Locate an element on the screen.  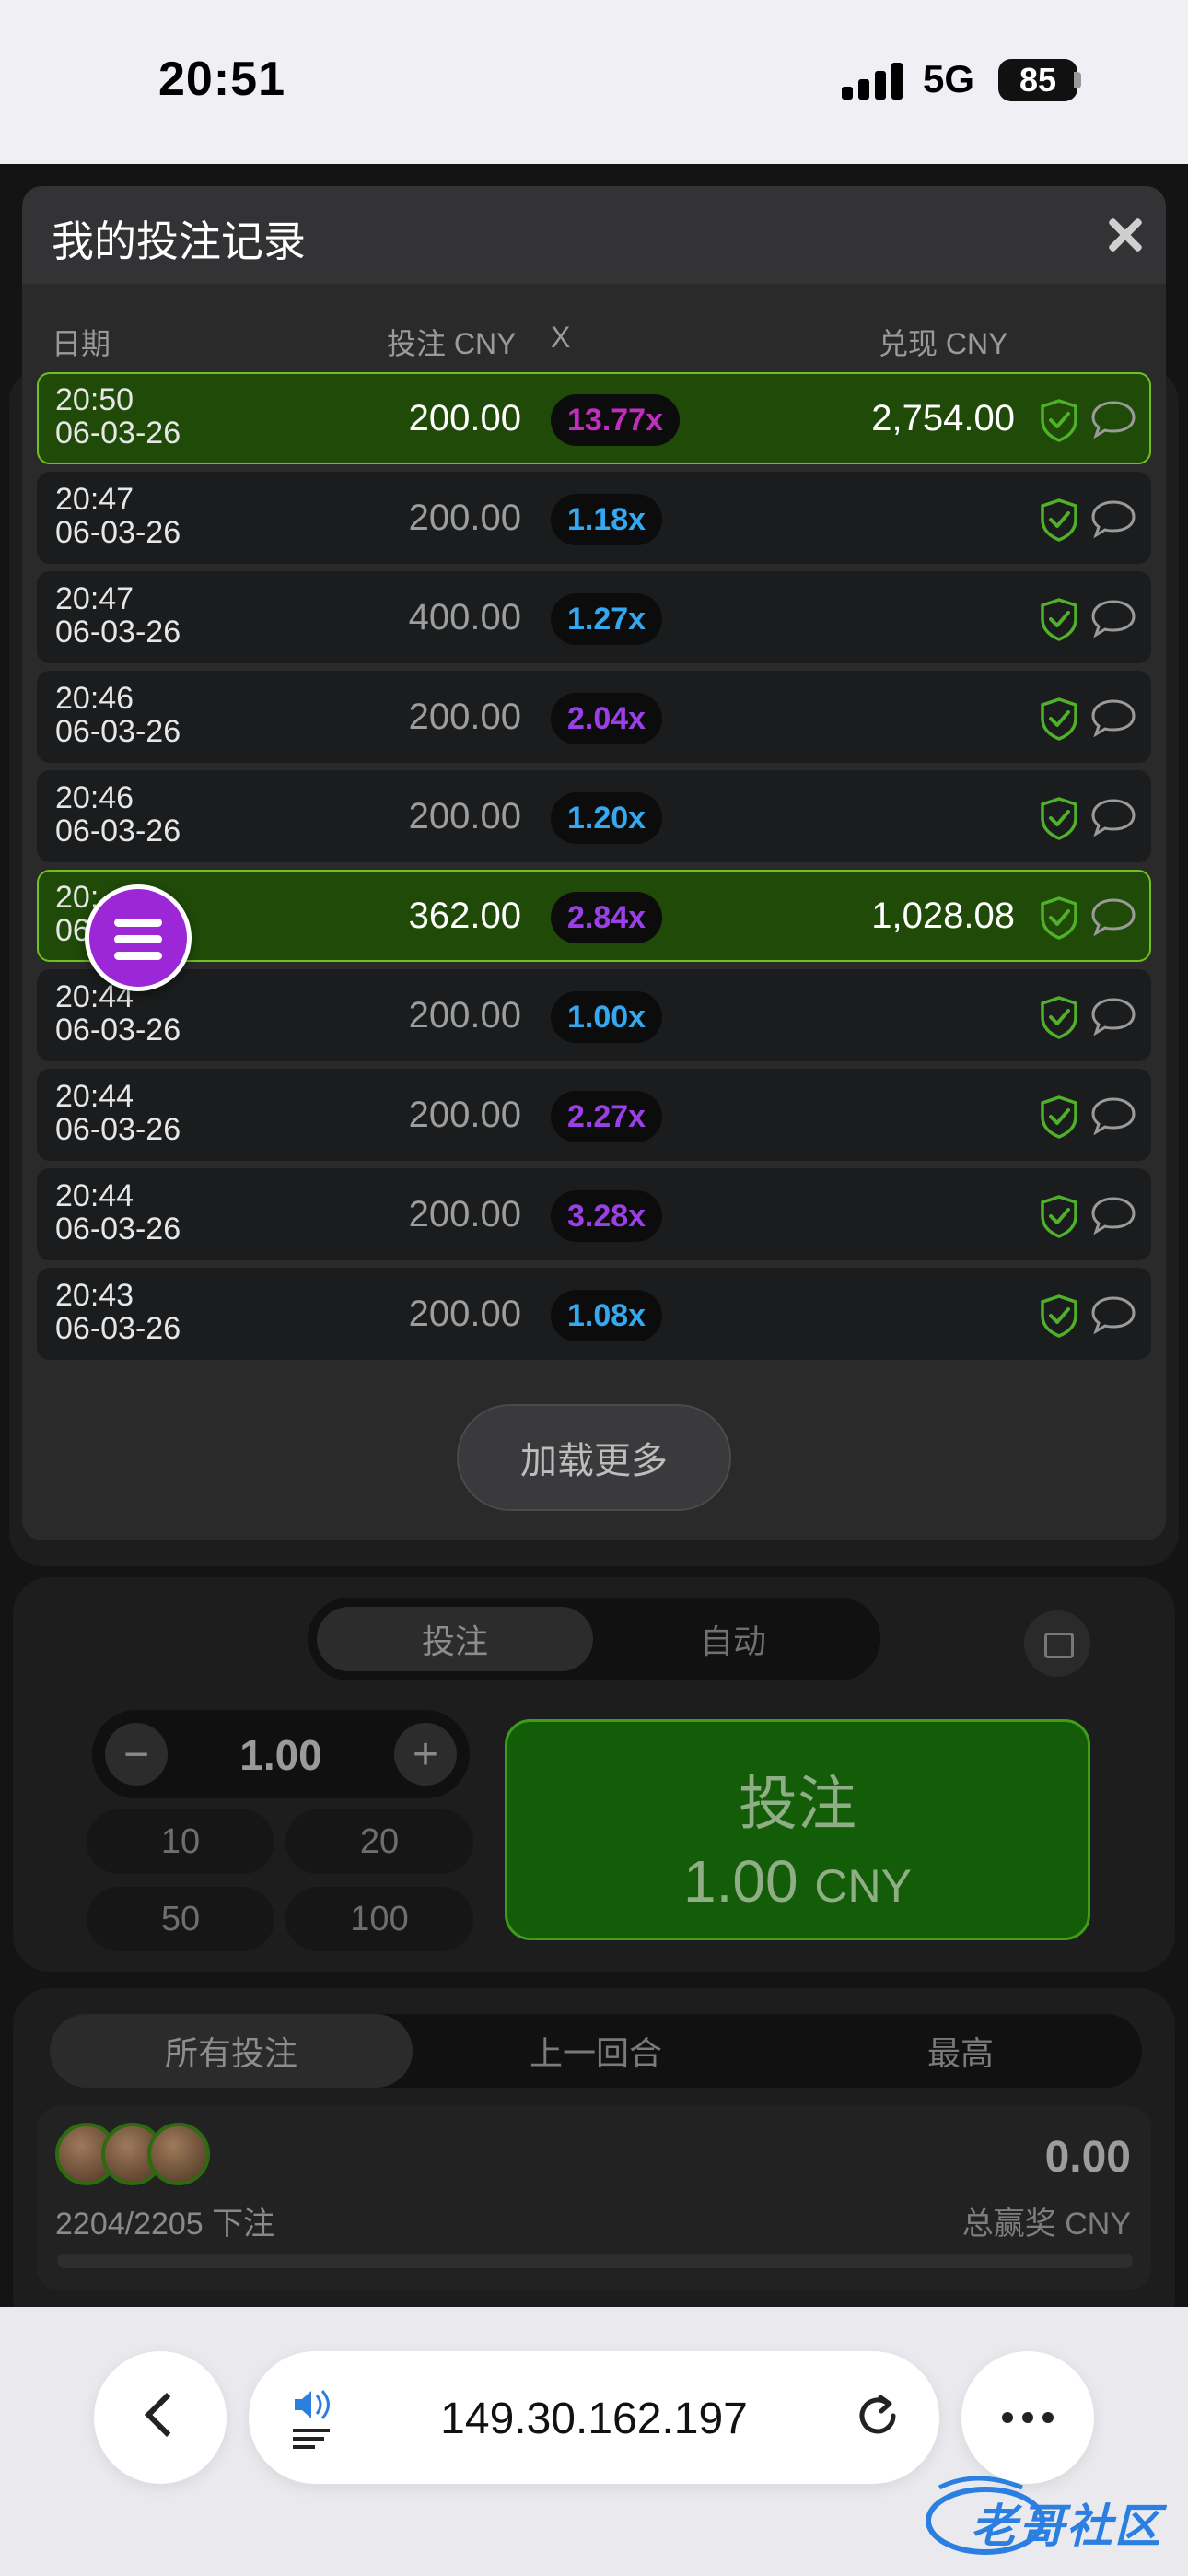
load-more-button: 加载更多 is located at coordinates (594, 1457).